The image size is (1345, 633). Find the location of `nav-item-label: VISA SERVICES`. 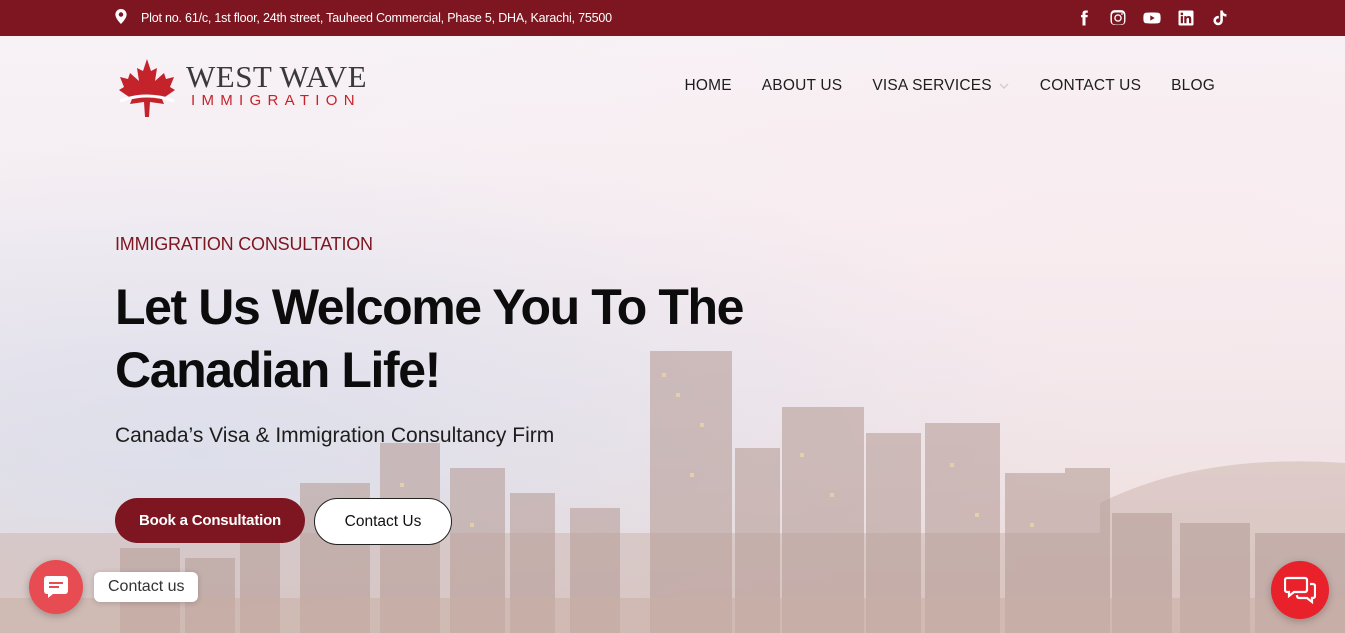

nav-item-label: VISA SERVICES is located at coordinates (932, 85).